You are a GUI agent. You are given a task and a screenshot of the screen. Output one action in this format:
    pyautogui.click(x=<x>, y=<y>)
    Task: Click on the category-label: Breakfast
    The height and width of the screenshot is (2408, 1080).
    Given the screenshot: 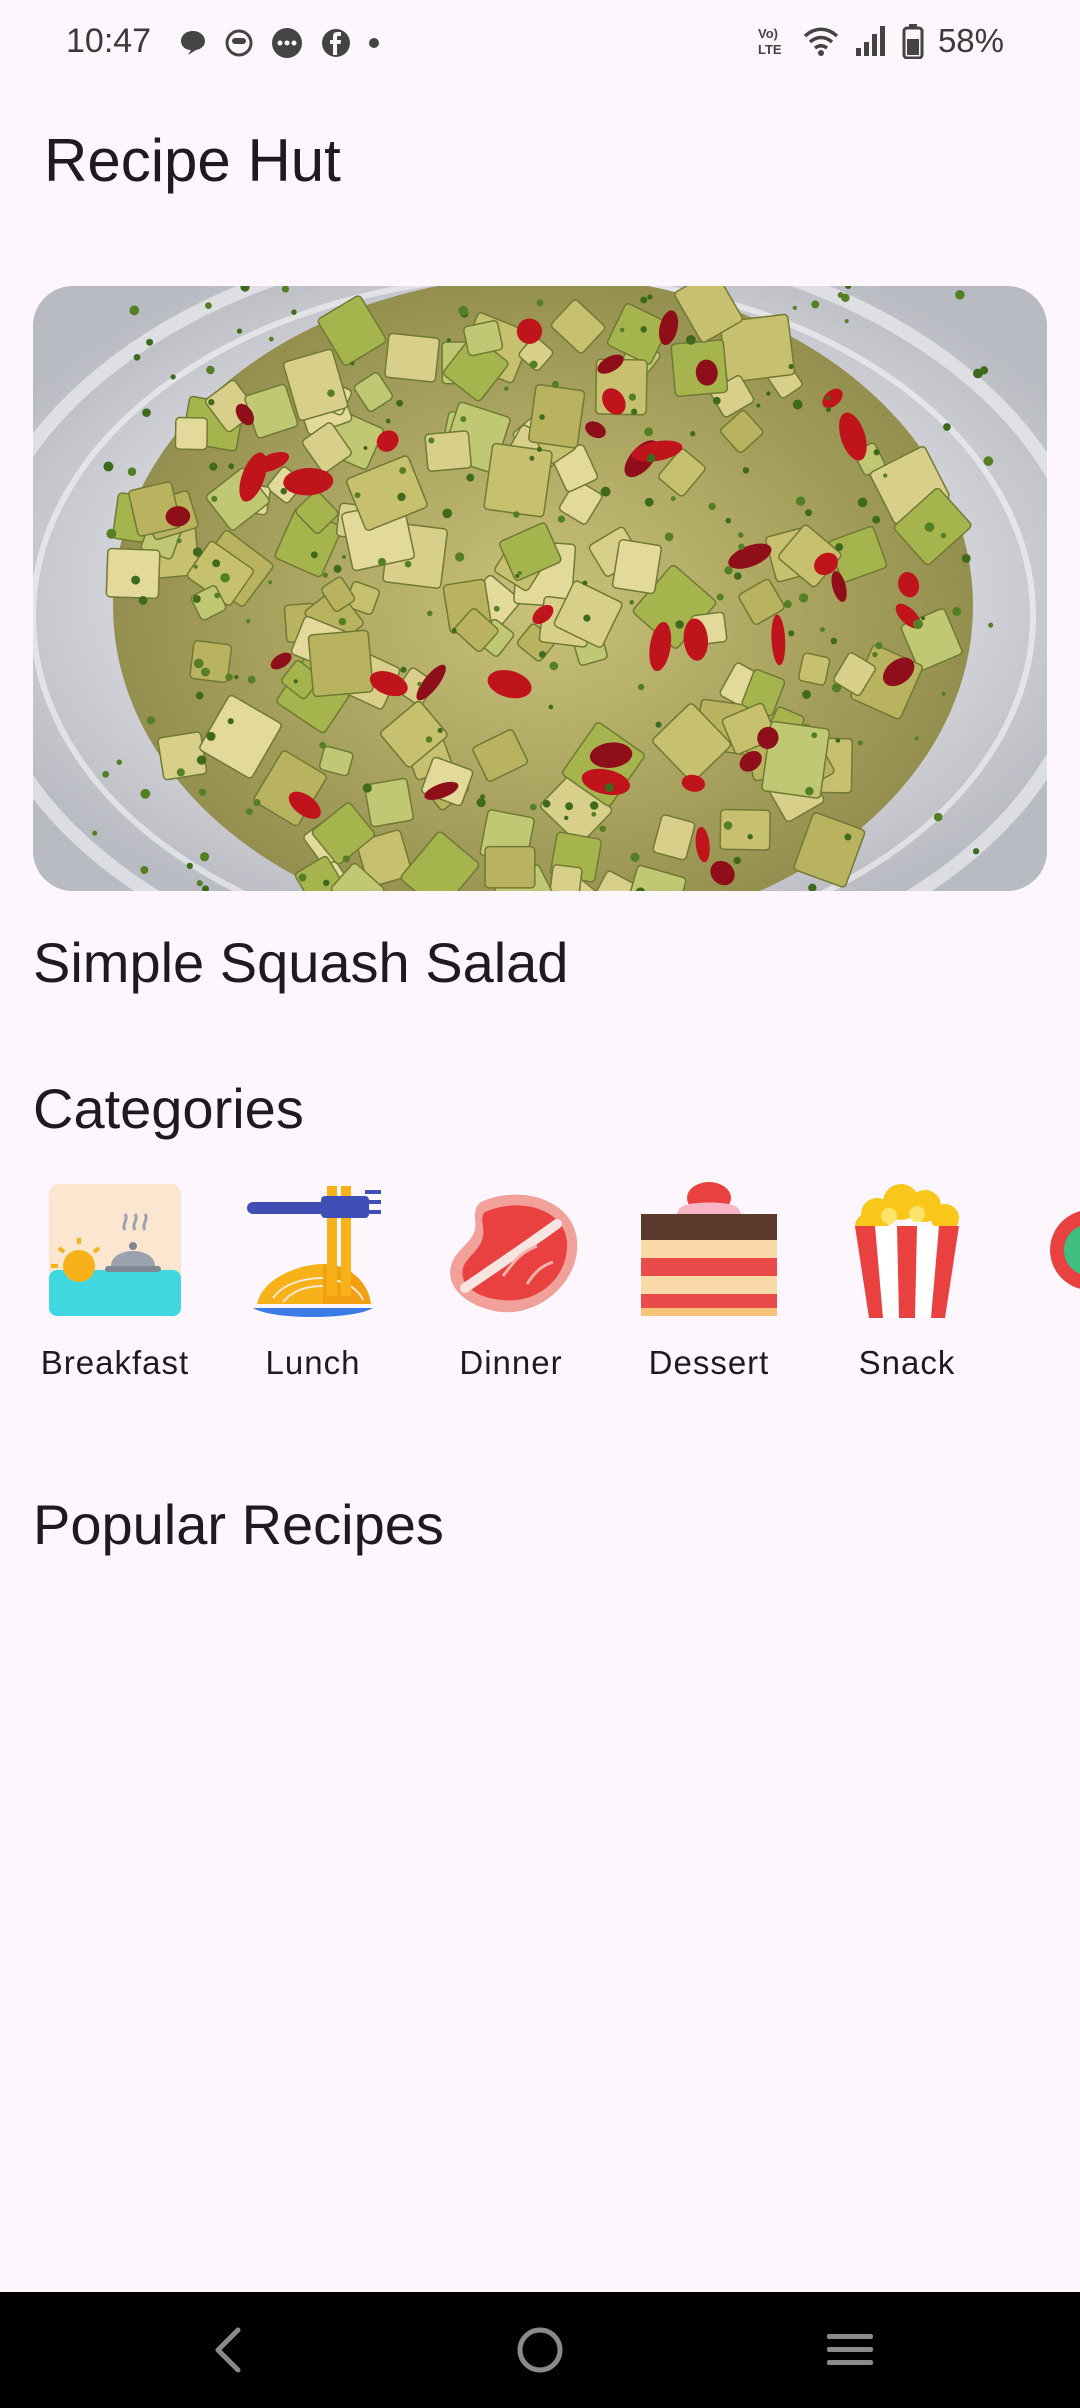 What is the action you would take?
    pyautogui.click(x=115, y=1362)
    